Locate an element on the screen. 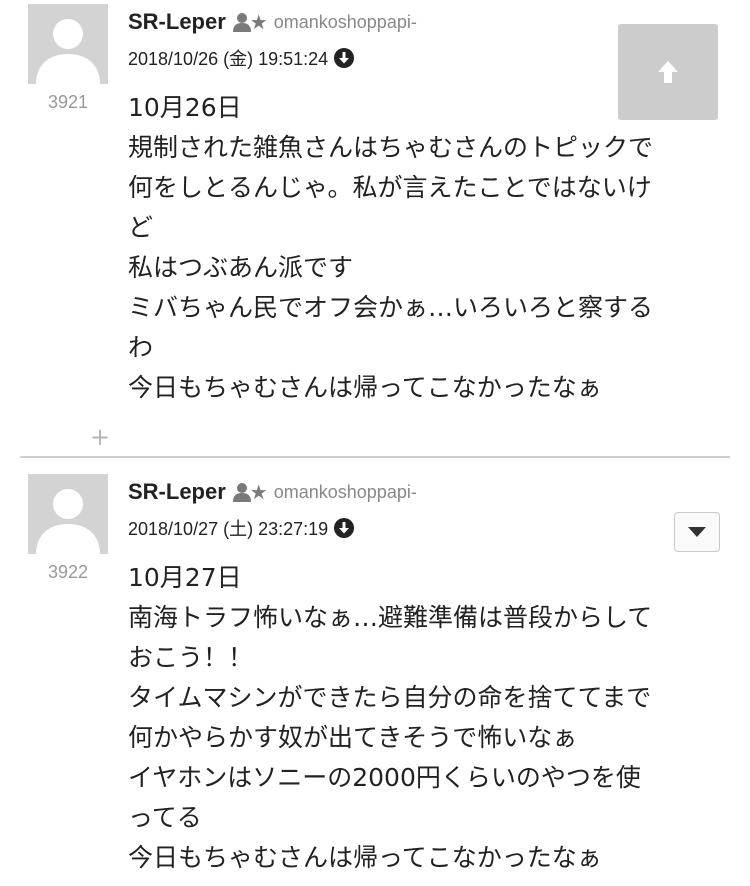 This screenshot has height=886, width=750. body-line: 10月27日 is located at coordinates (185, 577).